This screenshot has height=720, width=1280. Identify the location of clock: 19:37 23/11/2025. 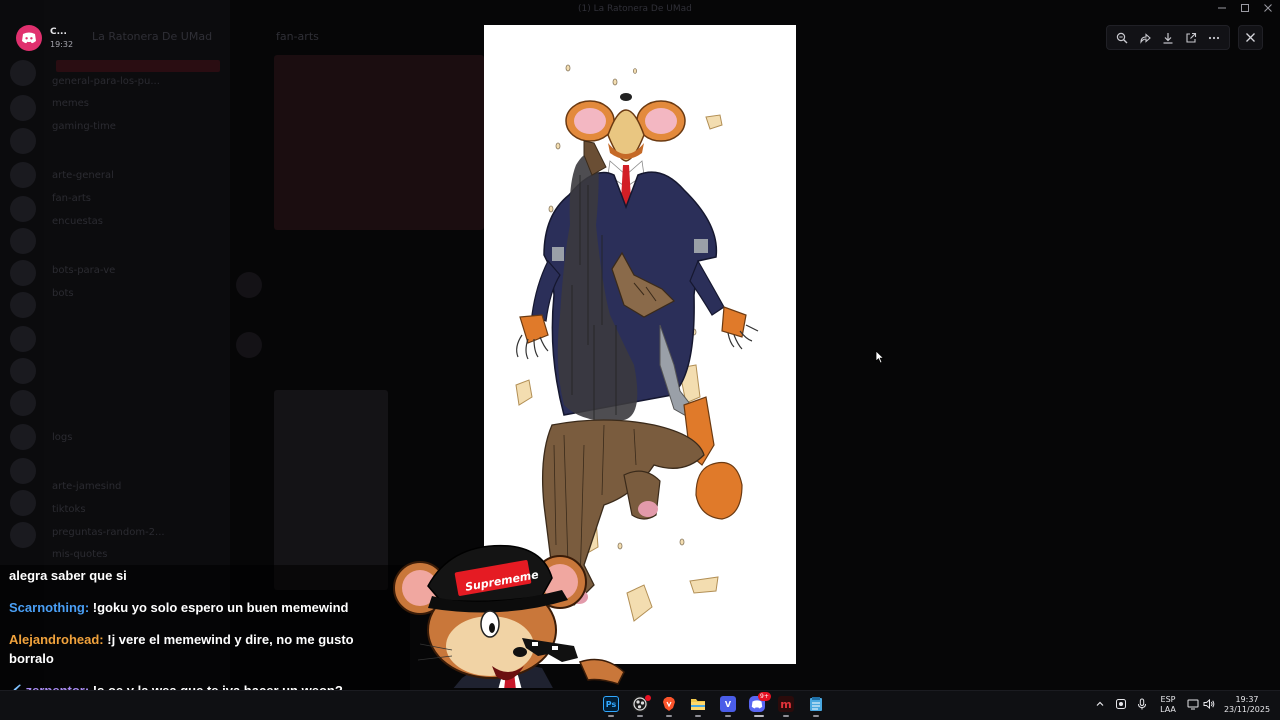
(1247, 705).